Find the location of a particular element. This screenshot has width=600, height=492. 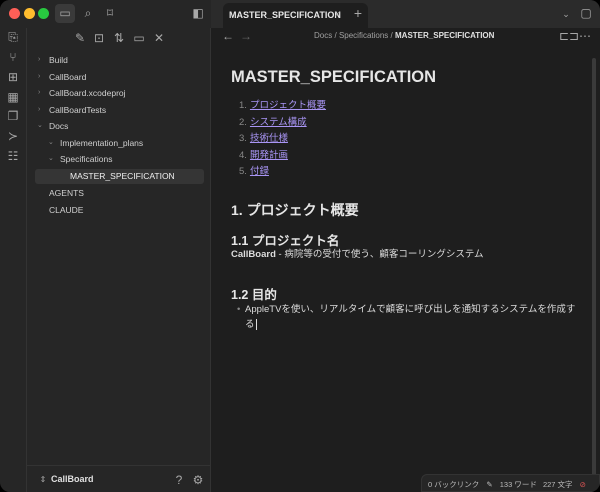

toc-item: 3. 技術仕様 is located at coordinates (263, 139).